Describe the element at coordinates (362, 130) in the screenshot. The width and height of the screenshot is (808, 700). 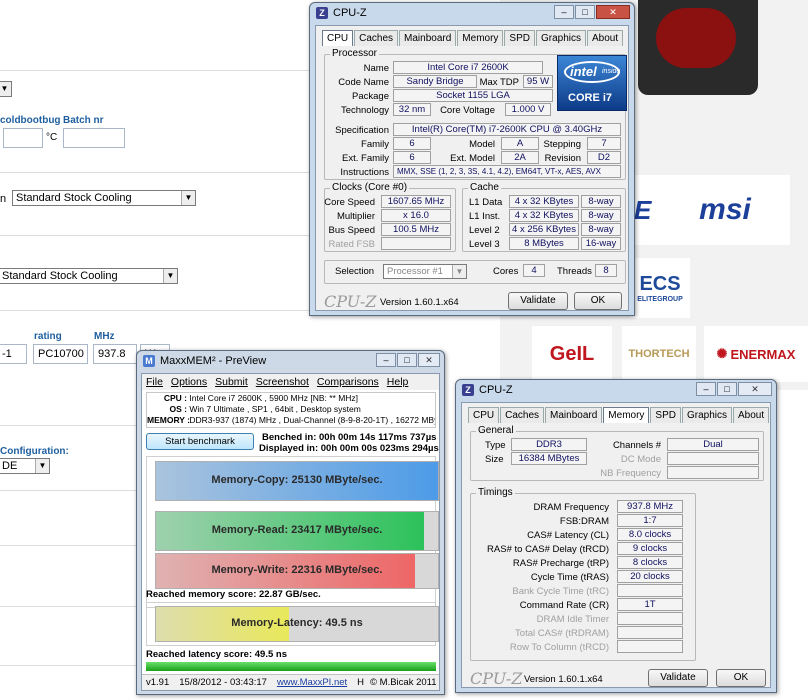
I see `specification-label: Specification` at that location.